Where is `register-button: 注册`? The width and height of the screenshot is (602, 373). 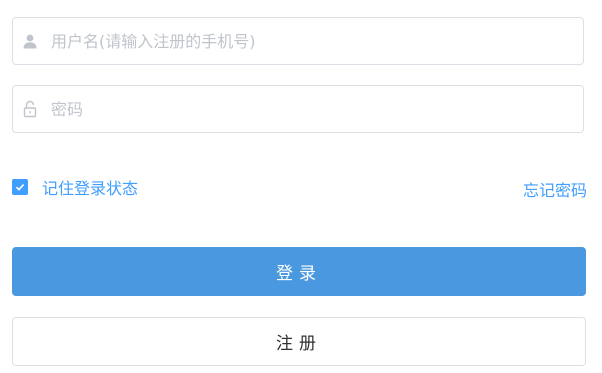
register-button: 注册 is located at coordinates (299, 341).